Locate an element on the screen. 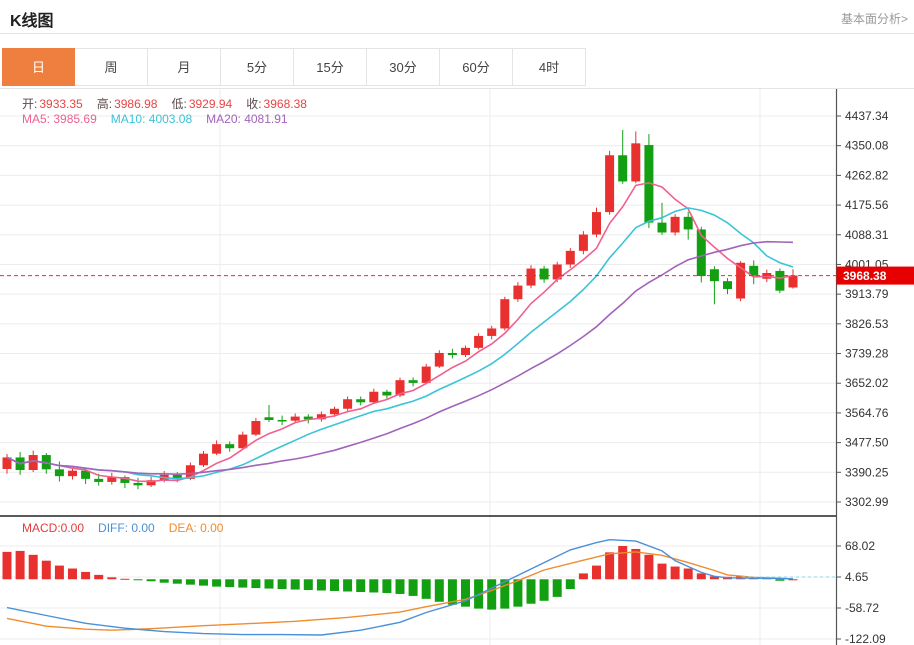  tab-15min: 15分 is located at coordinates (330, 67).